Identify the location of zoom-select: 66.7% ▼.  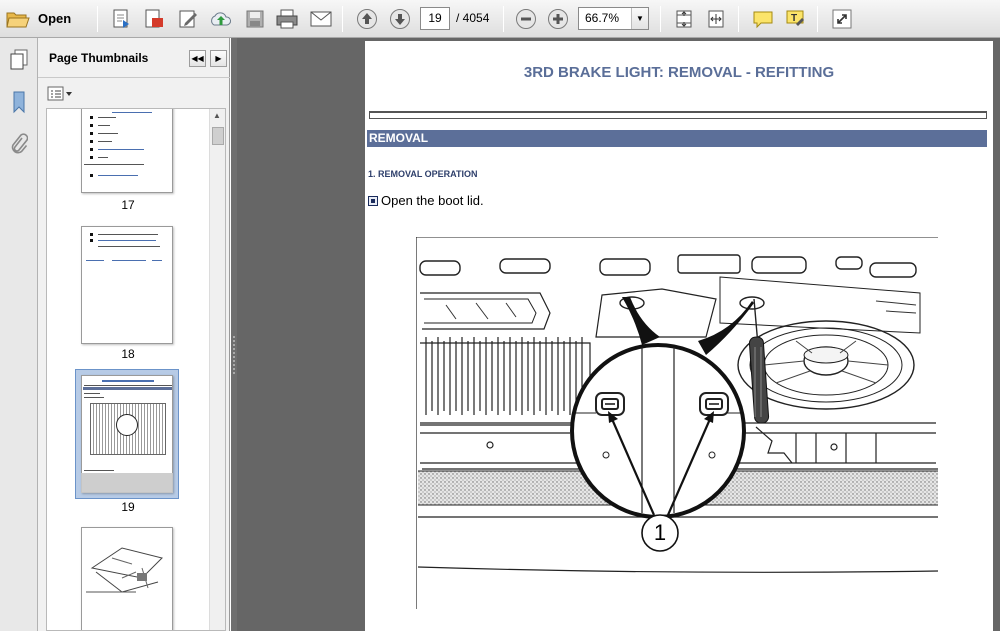
(613, 18).